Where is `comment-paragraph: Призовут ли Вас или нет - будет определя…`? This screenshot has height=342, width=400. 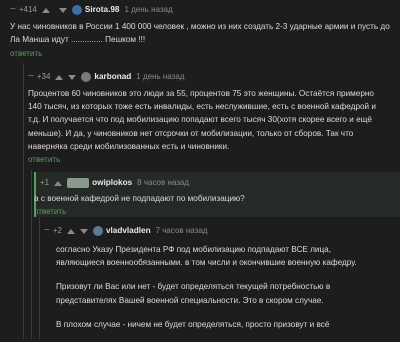
comment-paragraph: Призовут ли Вас или нет - будет определя… is located at coordinates (193, 293).